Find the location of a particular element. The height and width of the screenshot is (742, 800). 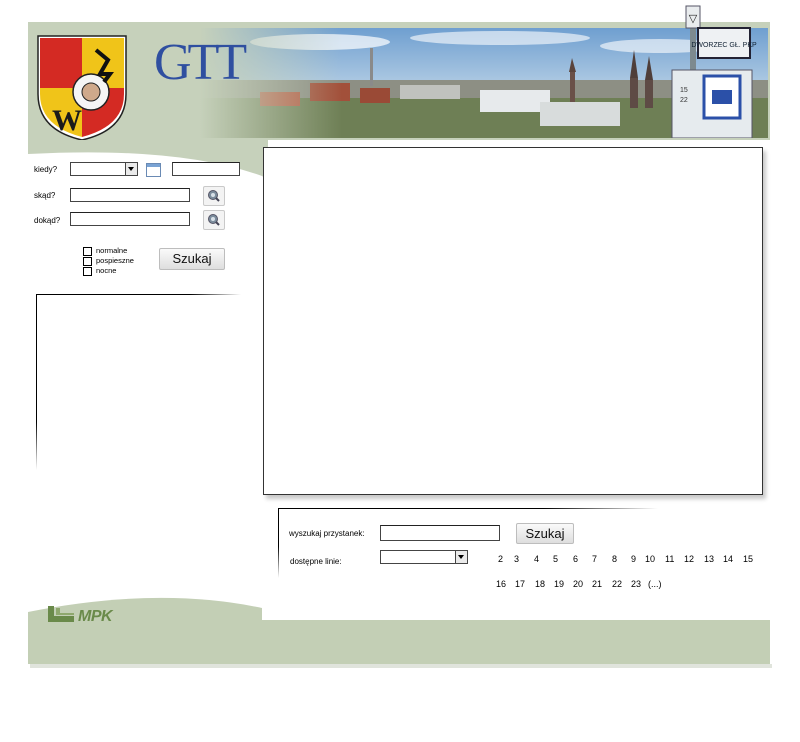

line-link: 22 is located at coordinates (617, 584).